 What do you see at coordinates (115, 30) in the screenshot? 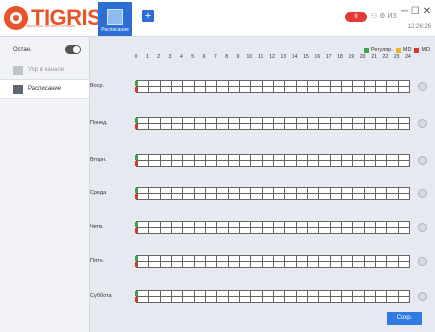
I see `tab-schedule-label: Расписание` at bounding box center [115, 30].